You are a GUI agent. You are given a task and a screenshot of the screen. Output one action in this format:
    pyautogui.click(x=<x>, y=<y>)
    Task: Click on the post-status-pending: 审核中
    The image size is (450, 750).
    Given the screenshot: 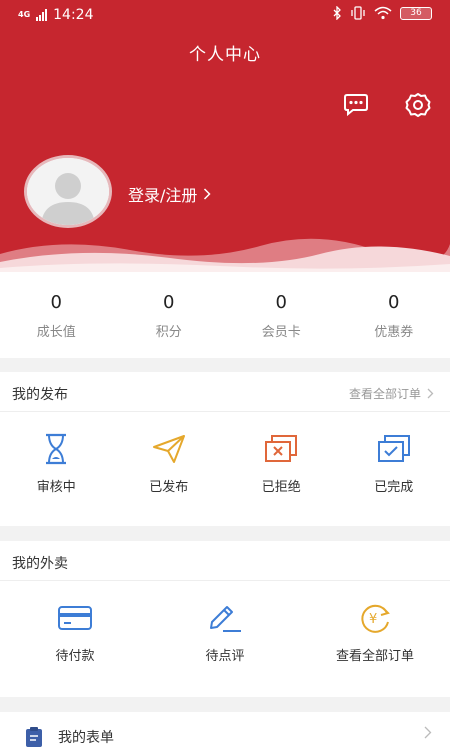 What is the action you would take?
    pyautogui.click(x=56, y=453)
    